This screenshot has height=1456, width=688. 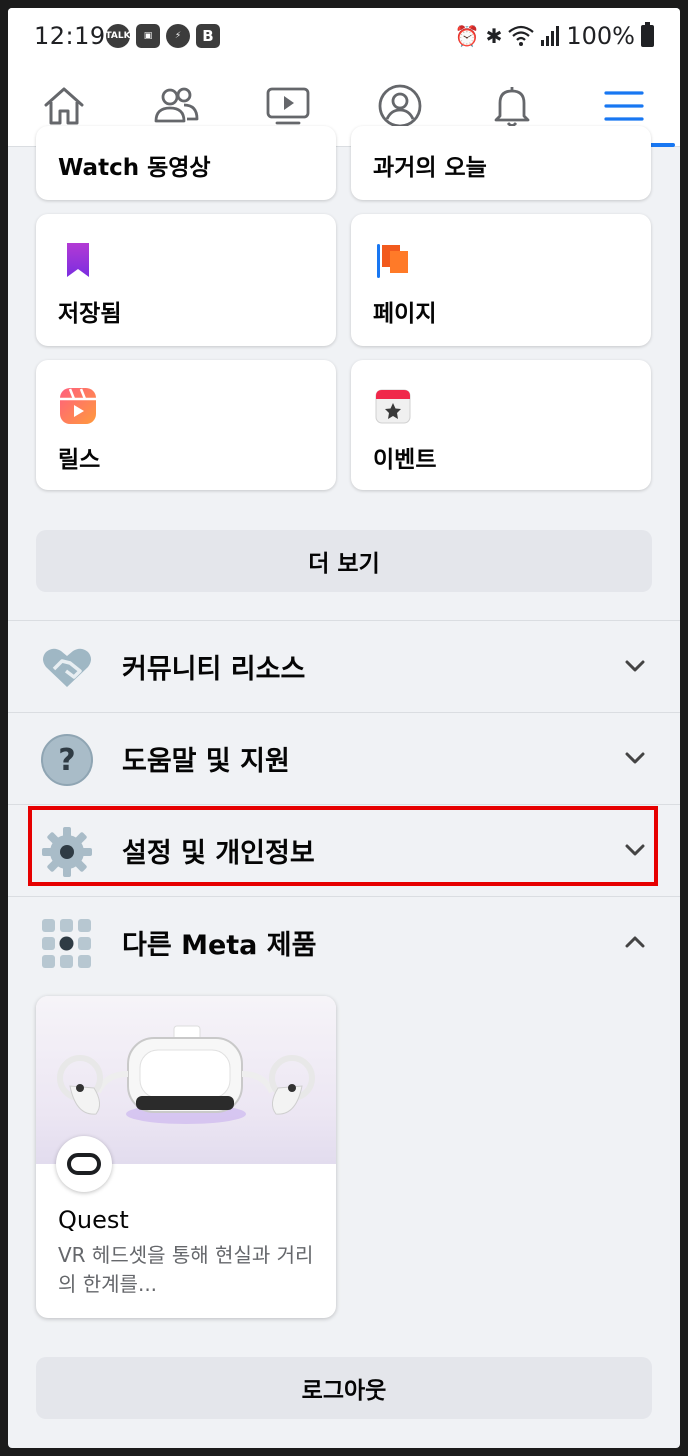 What do you see at coordinates (208, 36) in the screenshot?
I see `b-app-icon: B` at bounding box center [208, 36].